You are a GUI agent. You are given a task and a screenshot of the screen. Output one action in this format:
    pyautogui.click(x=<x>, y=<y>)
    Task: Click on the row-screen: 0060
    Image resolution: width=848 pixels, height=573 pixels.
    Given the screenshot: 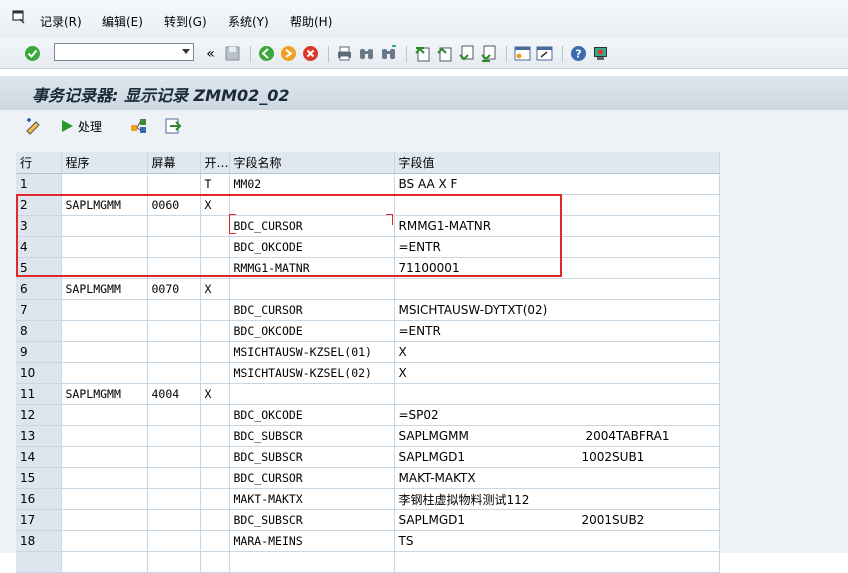 What is the action you would take?
    pyautogui.click(x=174, y=205)
    